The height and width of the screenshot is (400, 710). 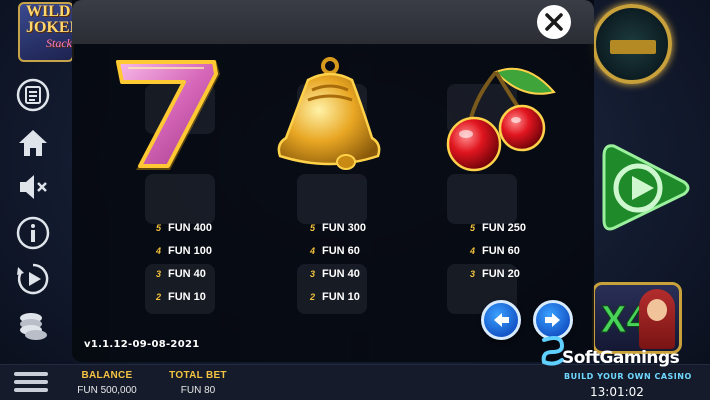 What do you see at coordinates (190, 227) in the screenshot?
I see `payout-amount: FUN 400` at bounding box center [190, 227].